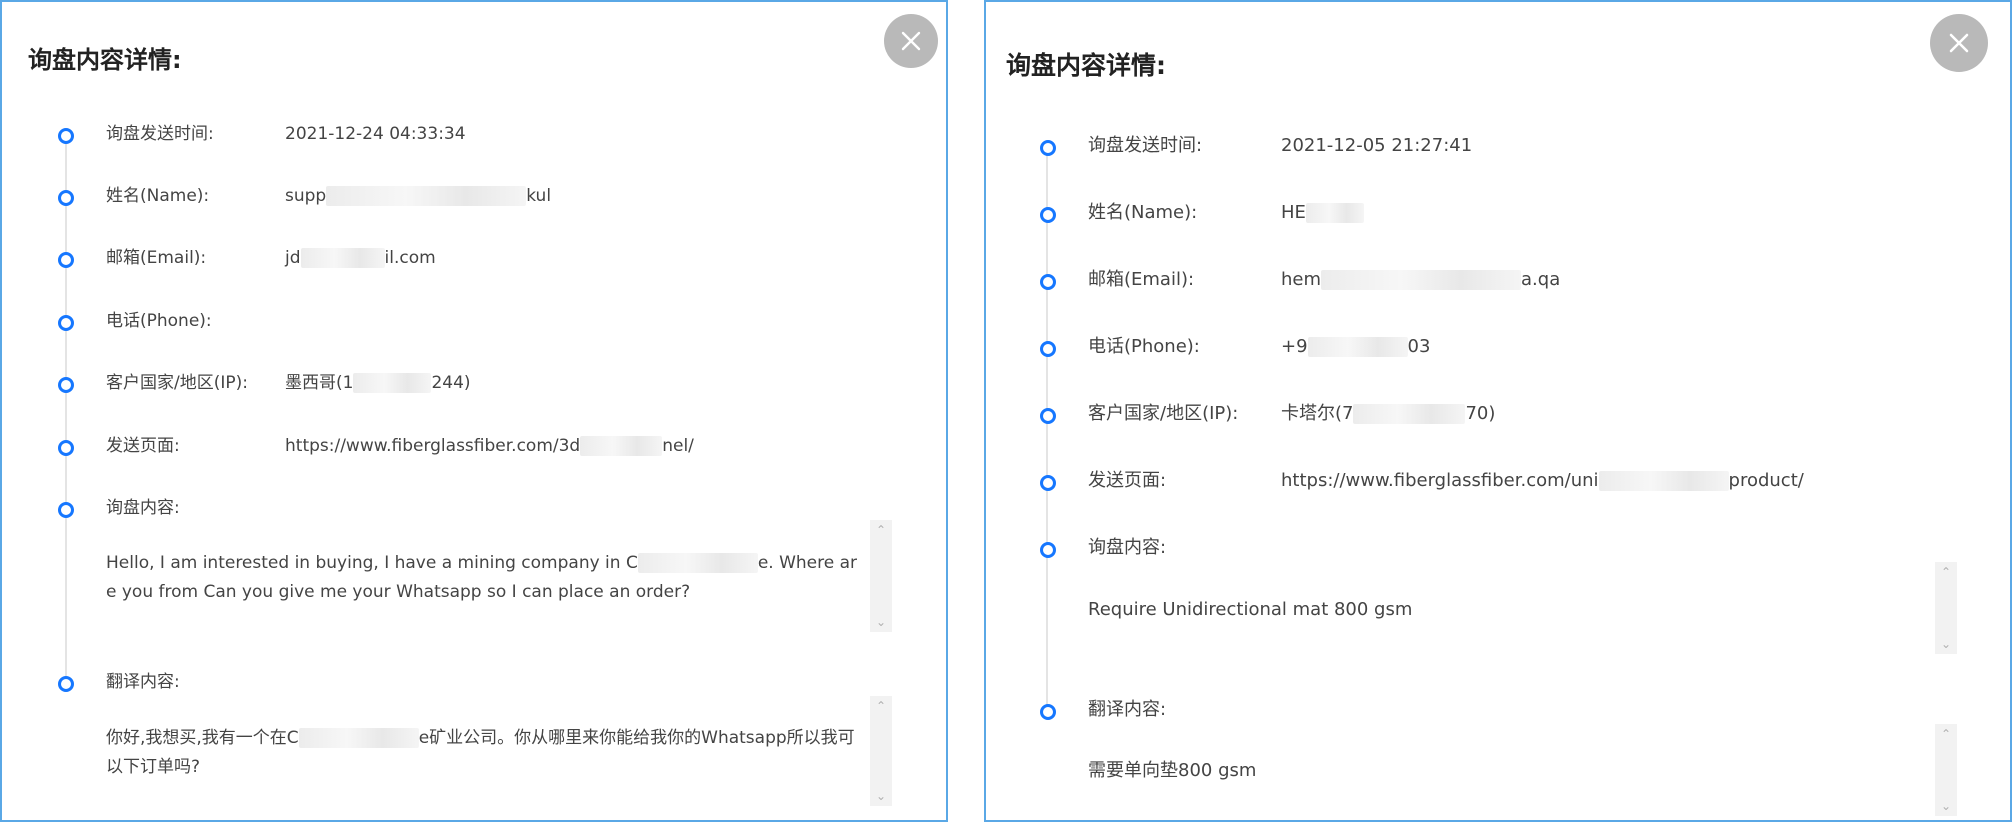 The image size is (2012, 824). What do you see at coordinates (1377, 145) in the screenshot?
I see `field-value: 2021-12-05 21:27:41` at bounding box center [1377, 145].